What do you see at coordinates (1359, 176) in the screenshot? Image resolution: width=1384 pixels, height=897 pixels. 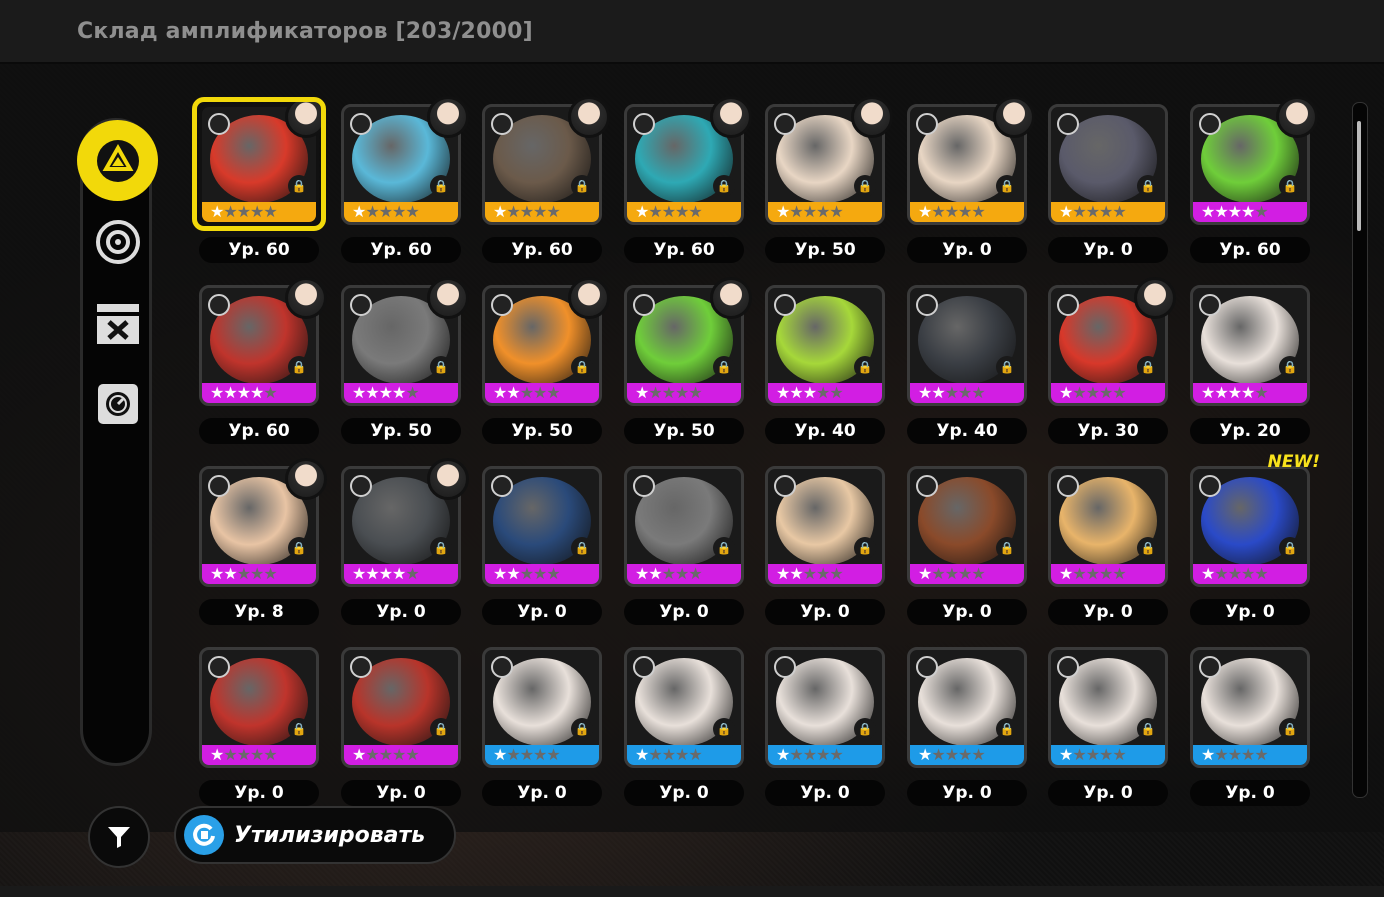 I see `scrollbar-thumb` at bounding box center [1359, 176].